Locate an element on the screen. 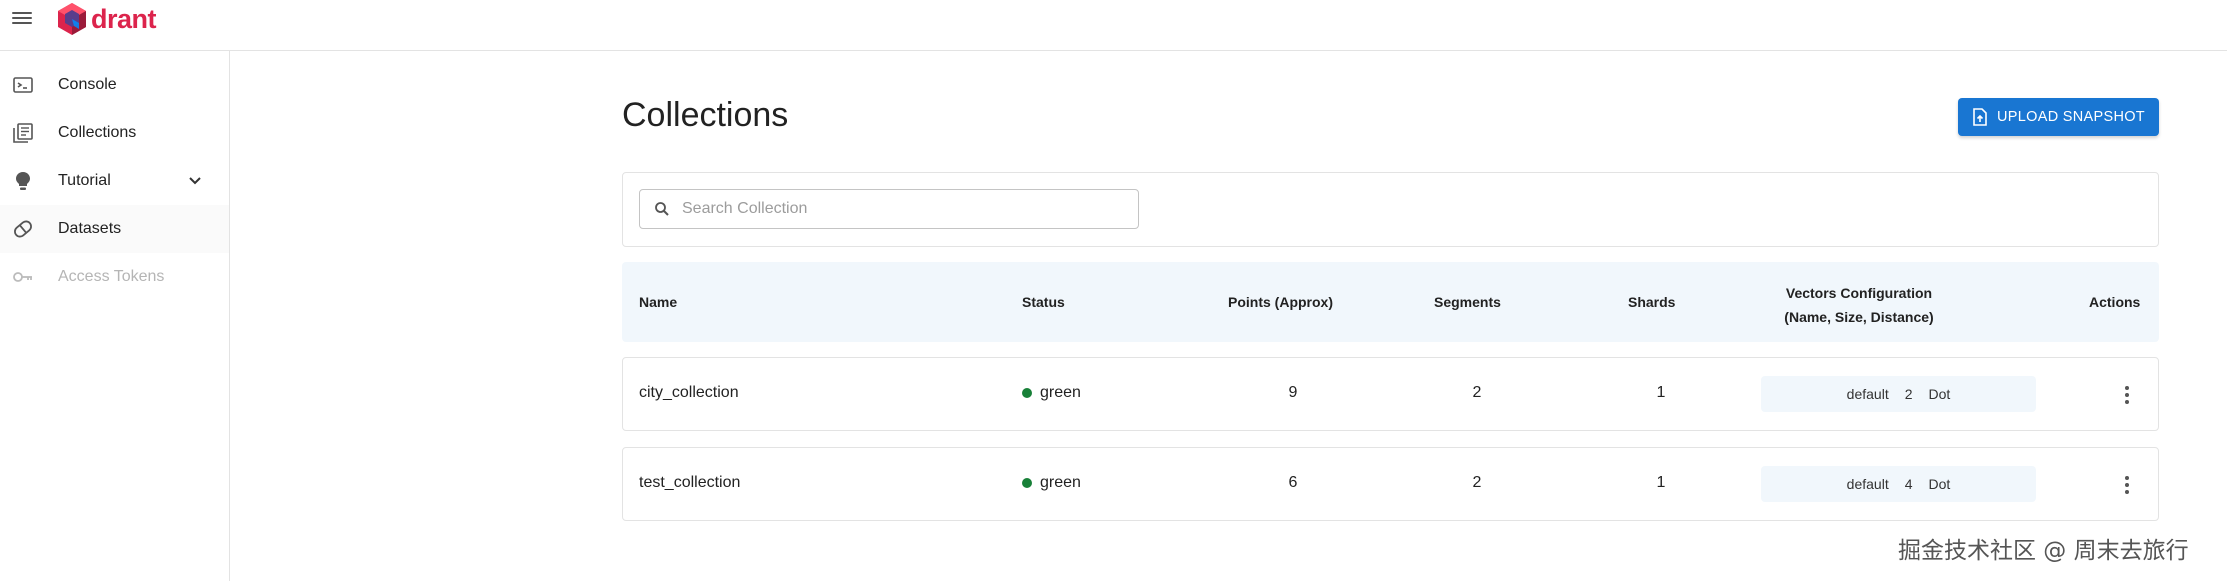 This screenshot has width=2227, height=581. vector-size: 2 is located at coordinates (1908, 394).